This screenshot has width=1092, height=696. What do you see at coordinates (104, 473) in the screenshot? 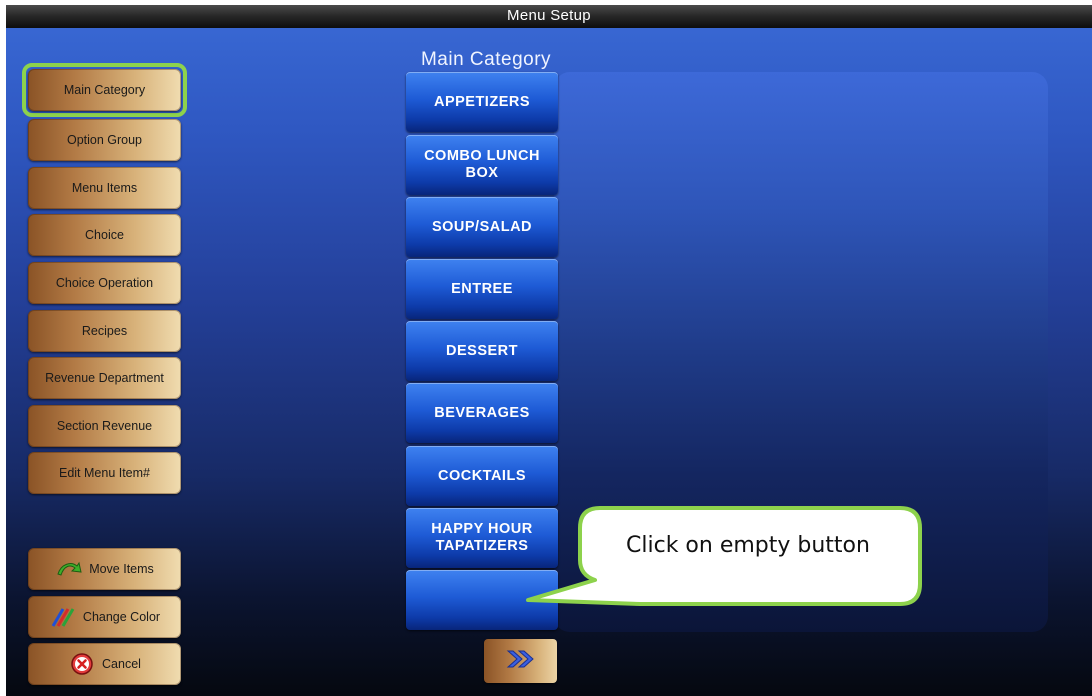
I see `sidebar-item-edit-menu-item: Edit Menu Item#` at bounding box center [104, 473].